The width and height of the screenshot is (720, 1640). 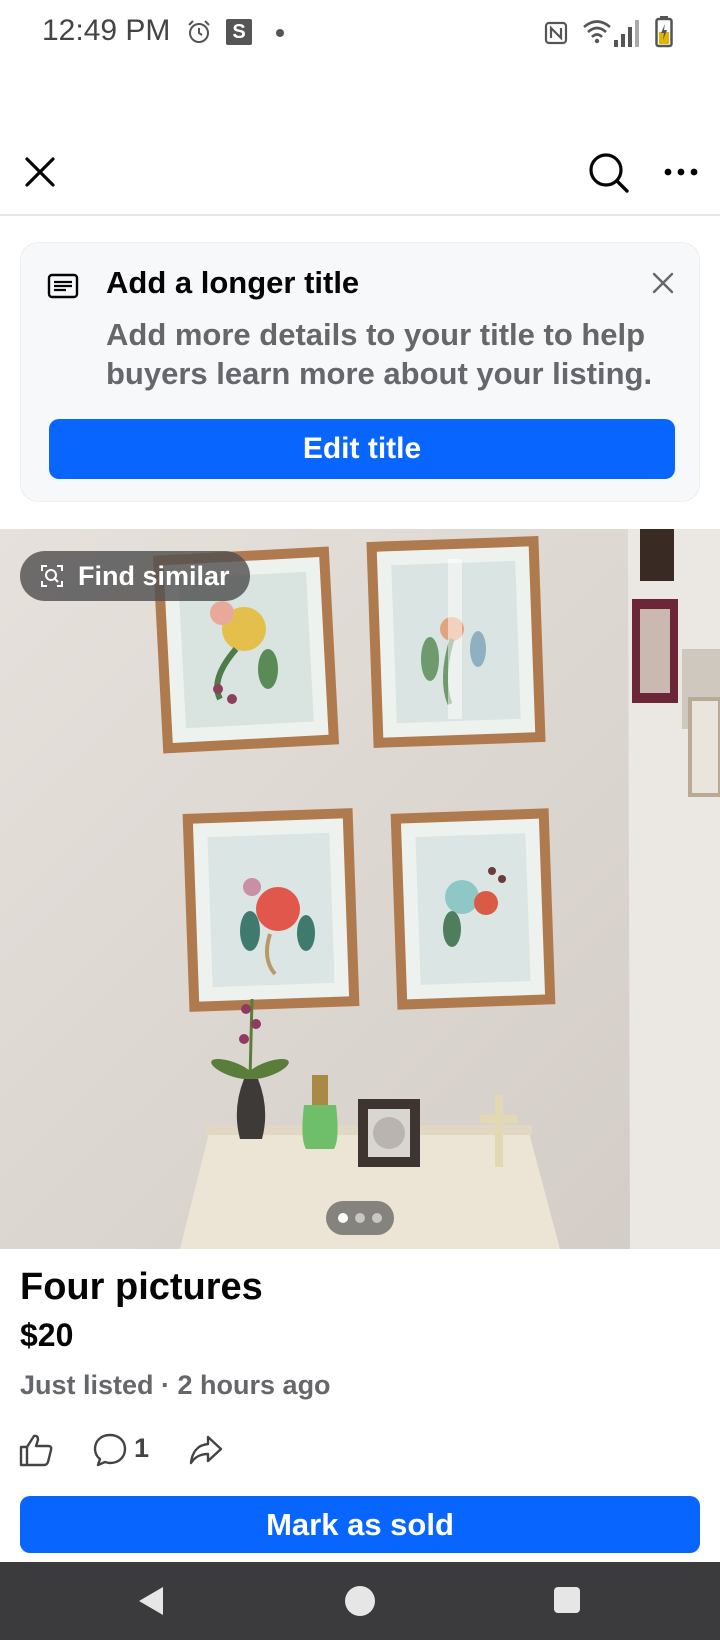 I want to click on status-time: 12:49 PM, so click(x=106, y=30).